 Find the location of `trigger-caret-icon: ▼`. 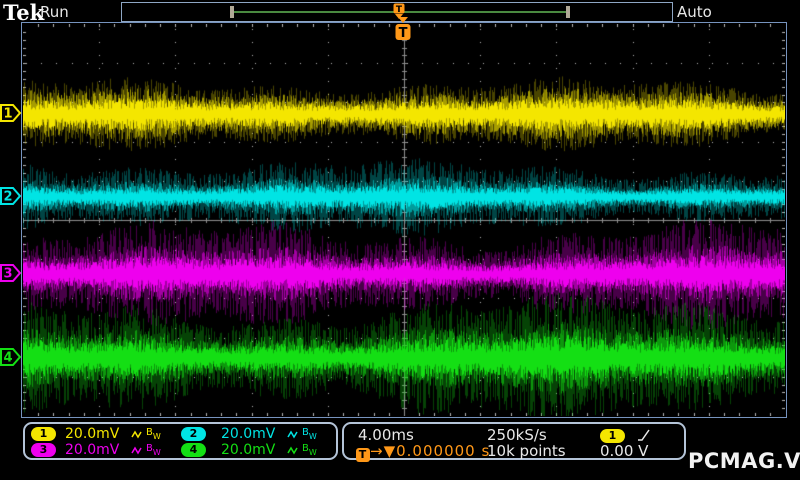

trigger-caret-icon: ▼ is located at coordinates (390, 451).